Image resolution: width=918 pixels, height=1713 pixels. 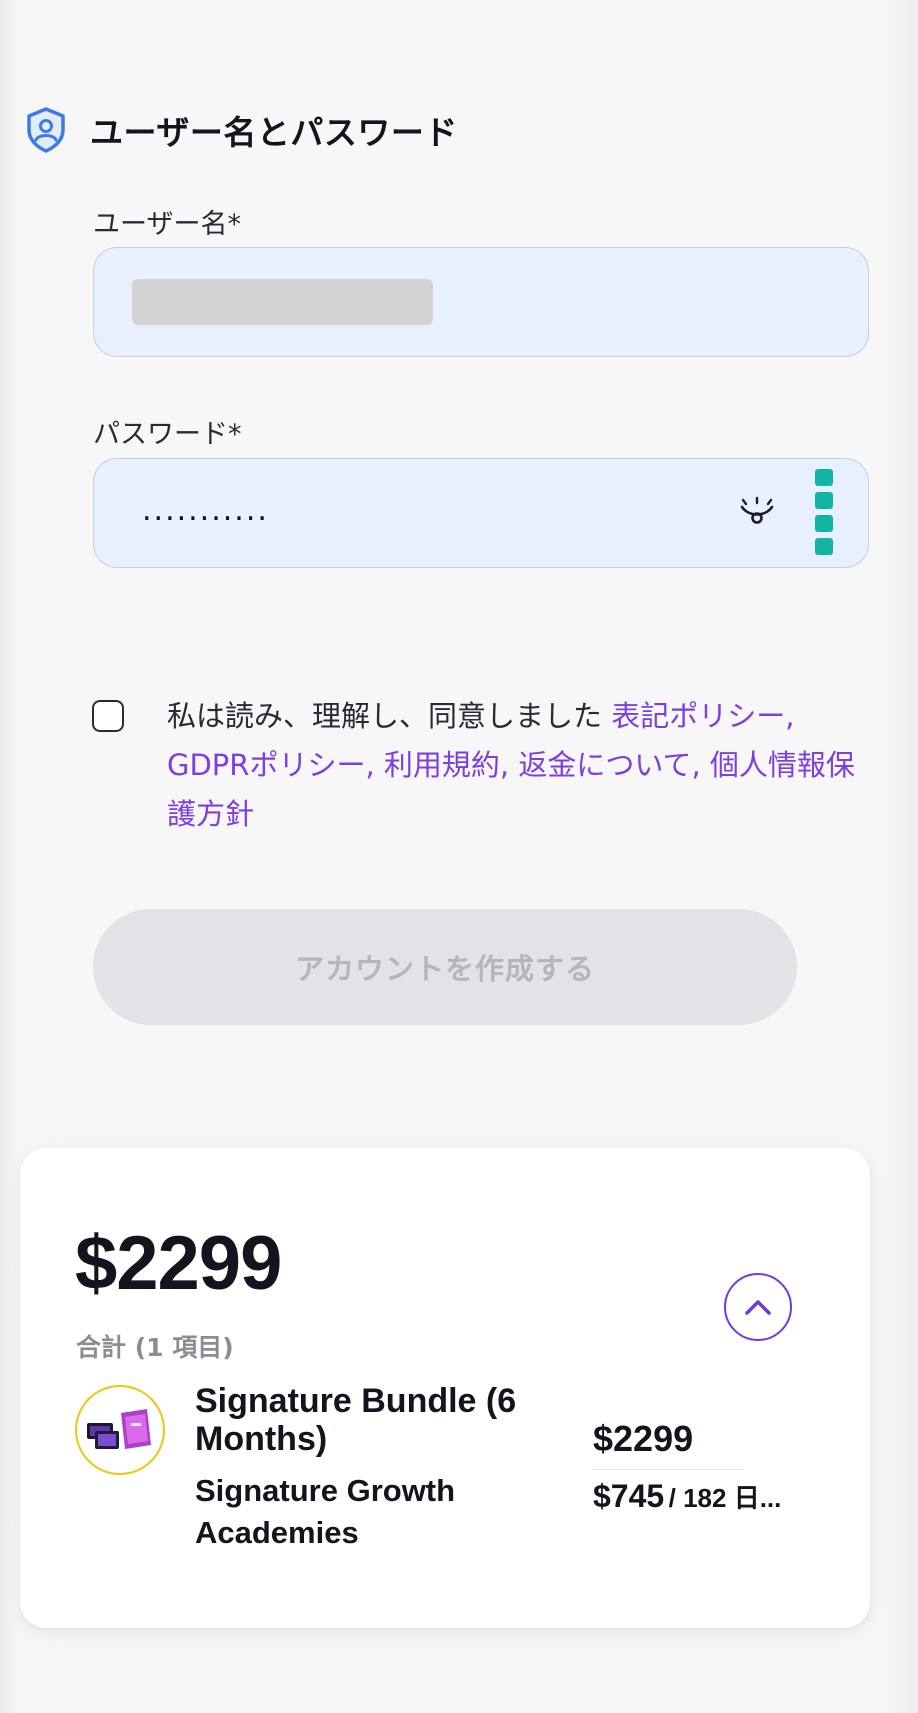 I want to click on page-edge-left, so click(x=9, y=856).